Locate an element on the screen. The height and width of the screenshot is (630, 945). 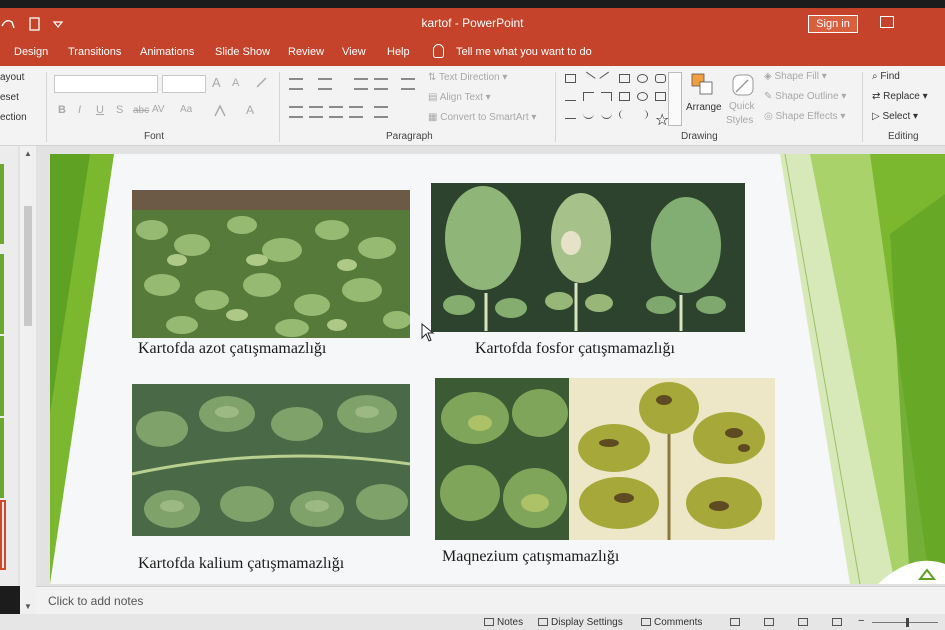
ribbon-display-options-icon is located at coordinates (887, 22).